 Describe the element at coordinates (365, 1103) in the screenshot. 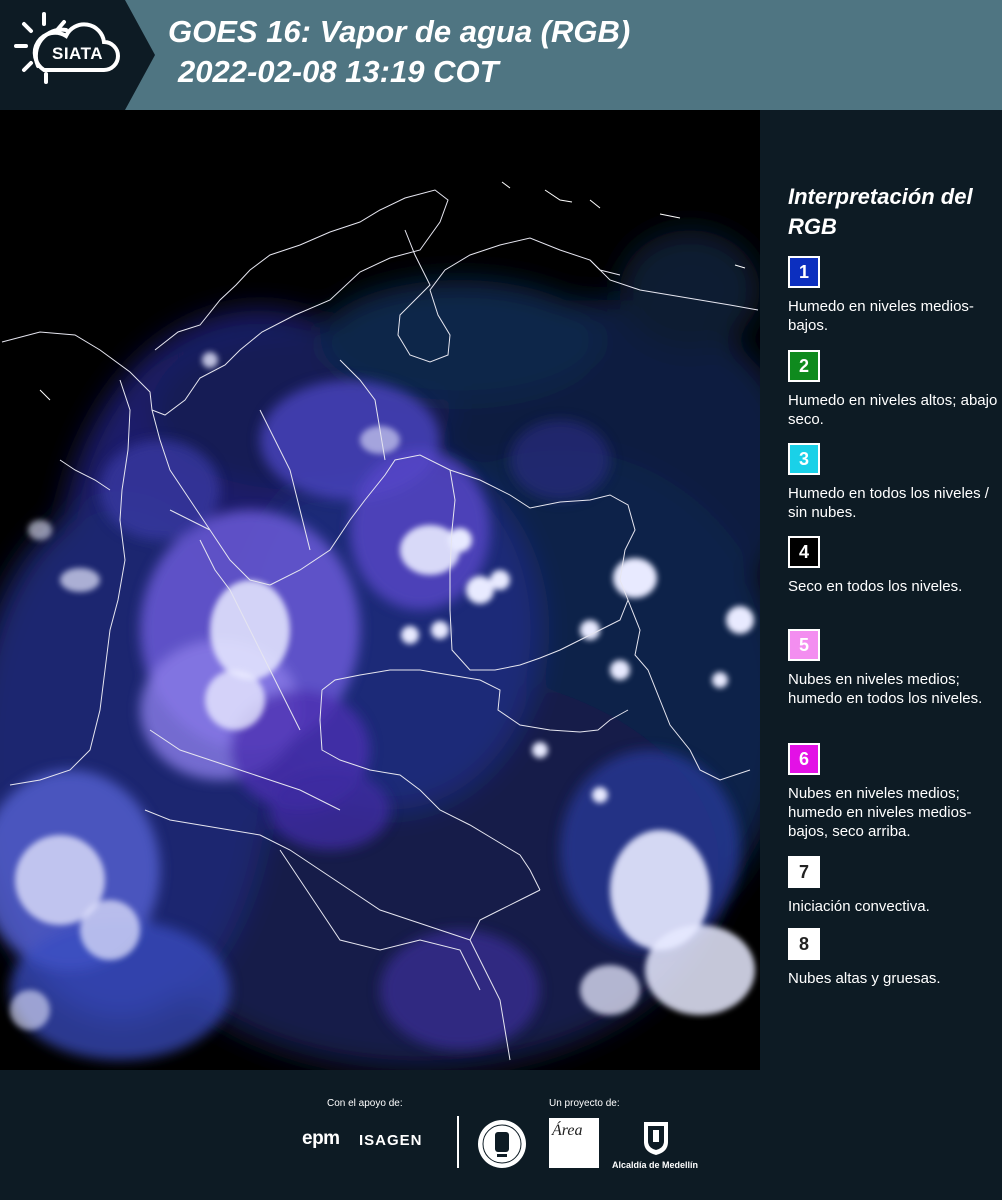

I see `support-label: Con el apoyo de:` at that location.